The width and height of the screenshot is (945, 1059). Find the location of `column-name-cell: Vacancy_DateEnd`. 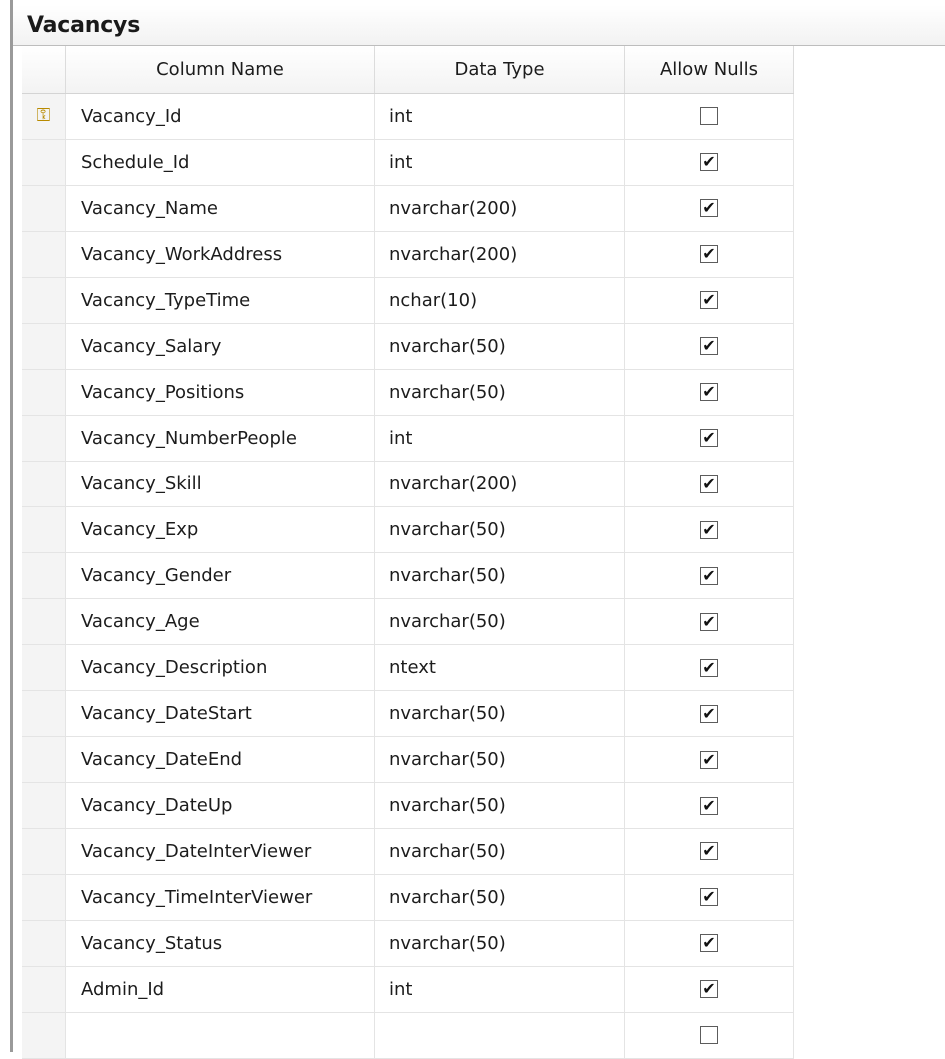

column-name-cell: Vacancy_DateEnd is located at coordinates (220, 760).